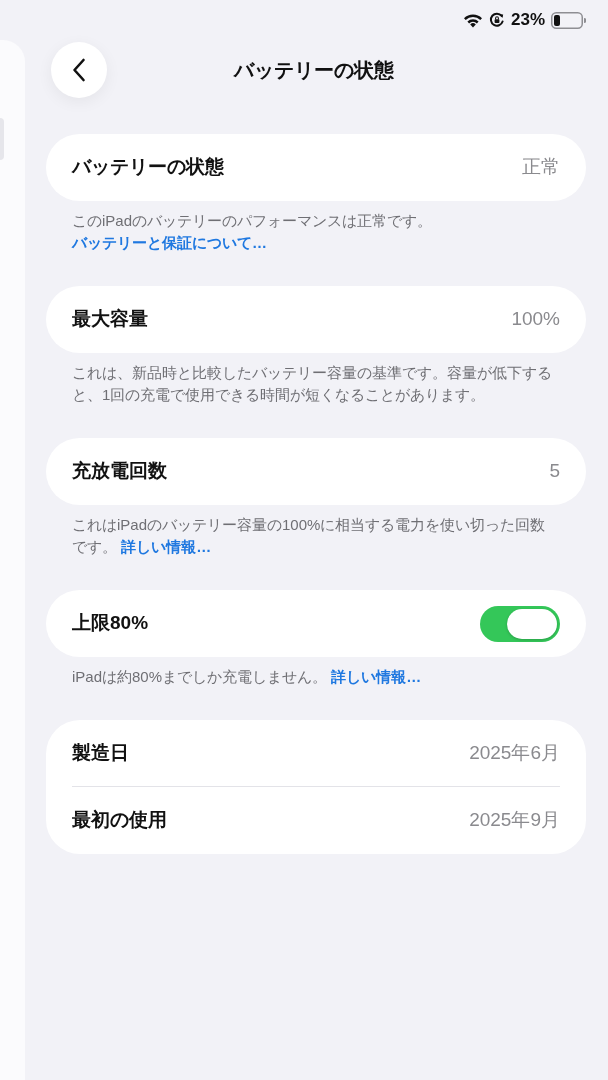 The height and width of the screenshot is (1080, 608). What do you see at coordinates (520, 623) in the screenshot?
I see `toggle-switch` at bounding box center [520, 623].